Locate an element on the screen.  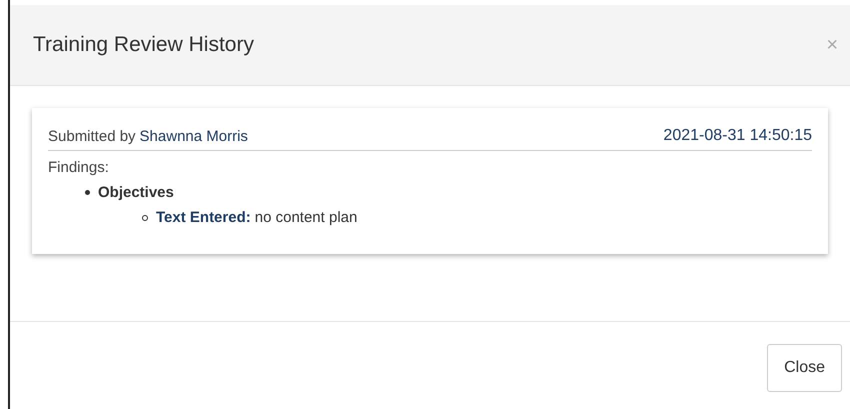
submitted-label: Submitted by is located at coordinates (92, 136).